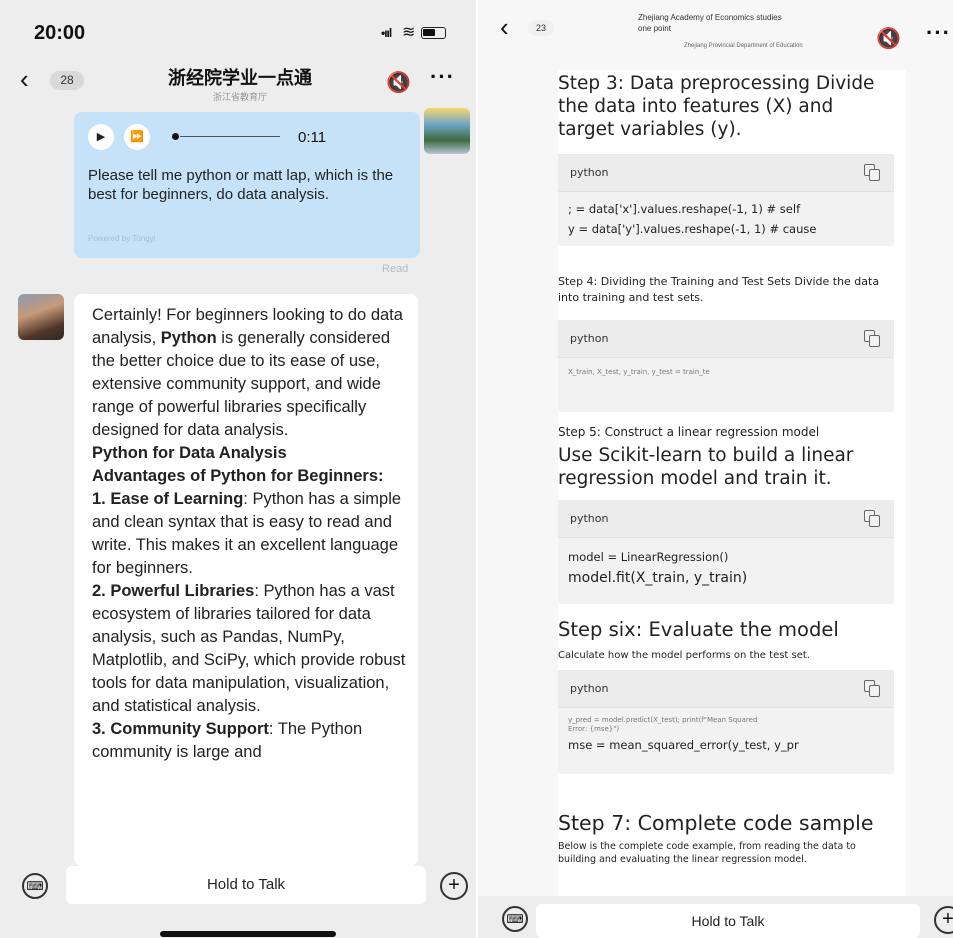  What do you see at coordinates (122, 238) in the screenshot?
I see `powered-by-label: Powered by Tongyi` at bounding box center [122, 238].